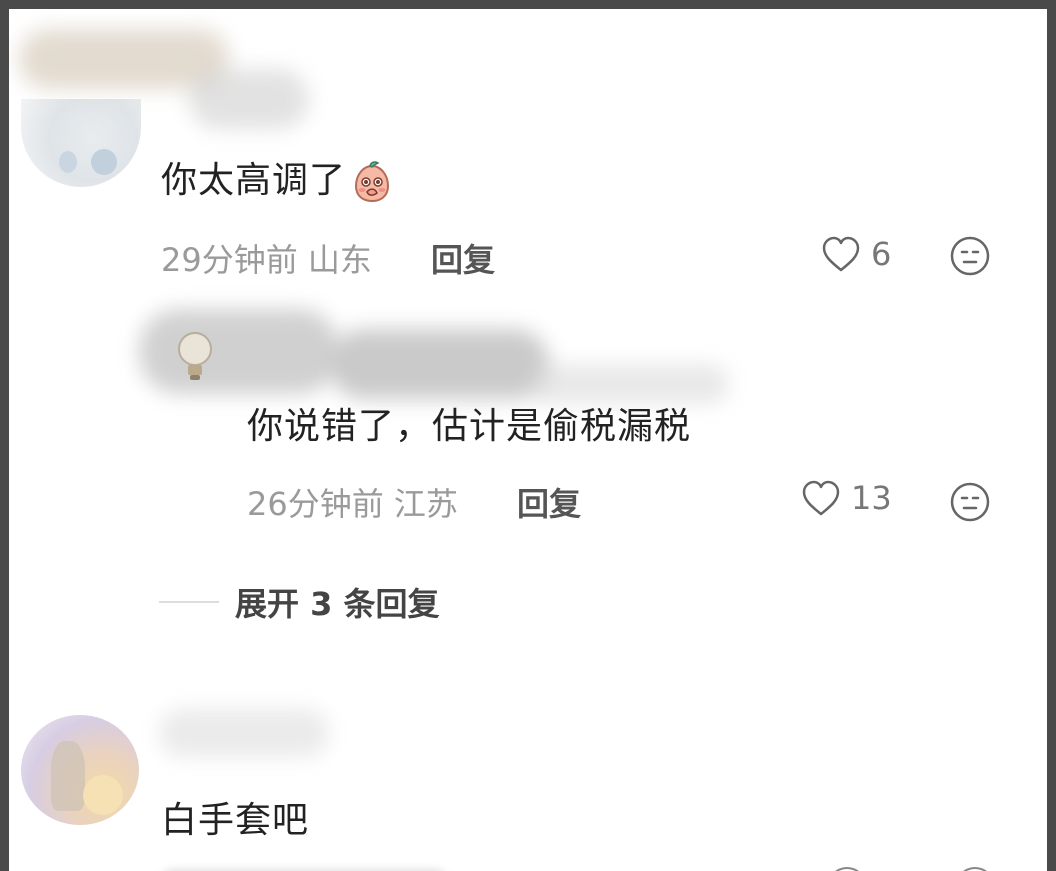  Describe the element at coordinates (549, 502) in the screenshot. I see `reply-reply-button: 回复` at that location.